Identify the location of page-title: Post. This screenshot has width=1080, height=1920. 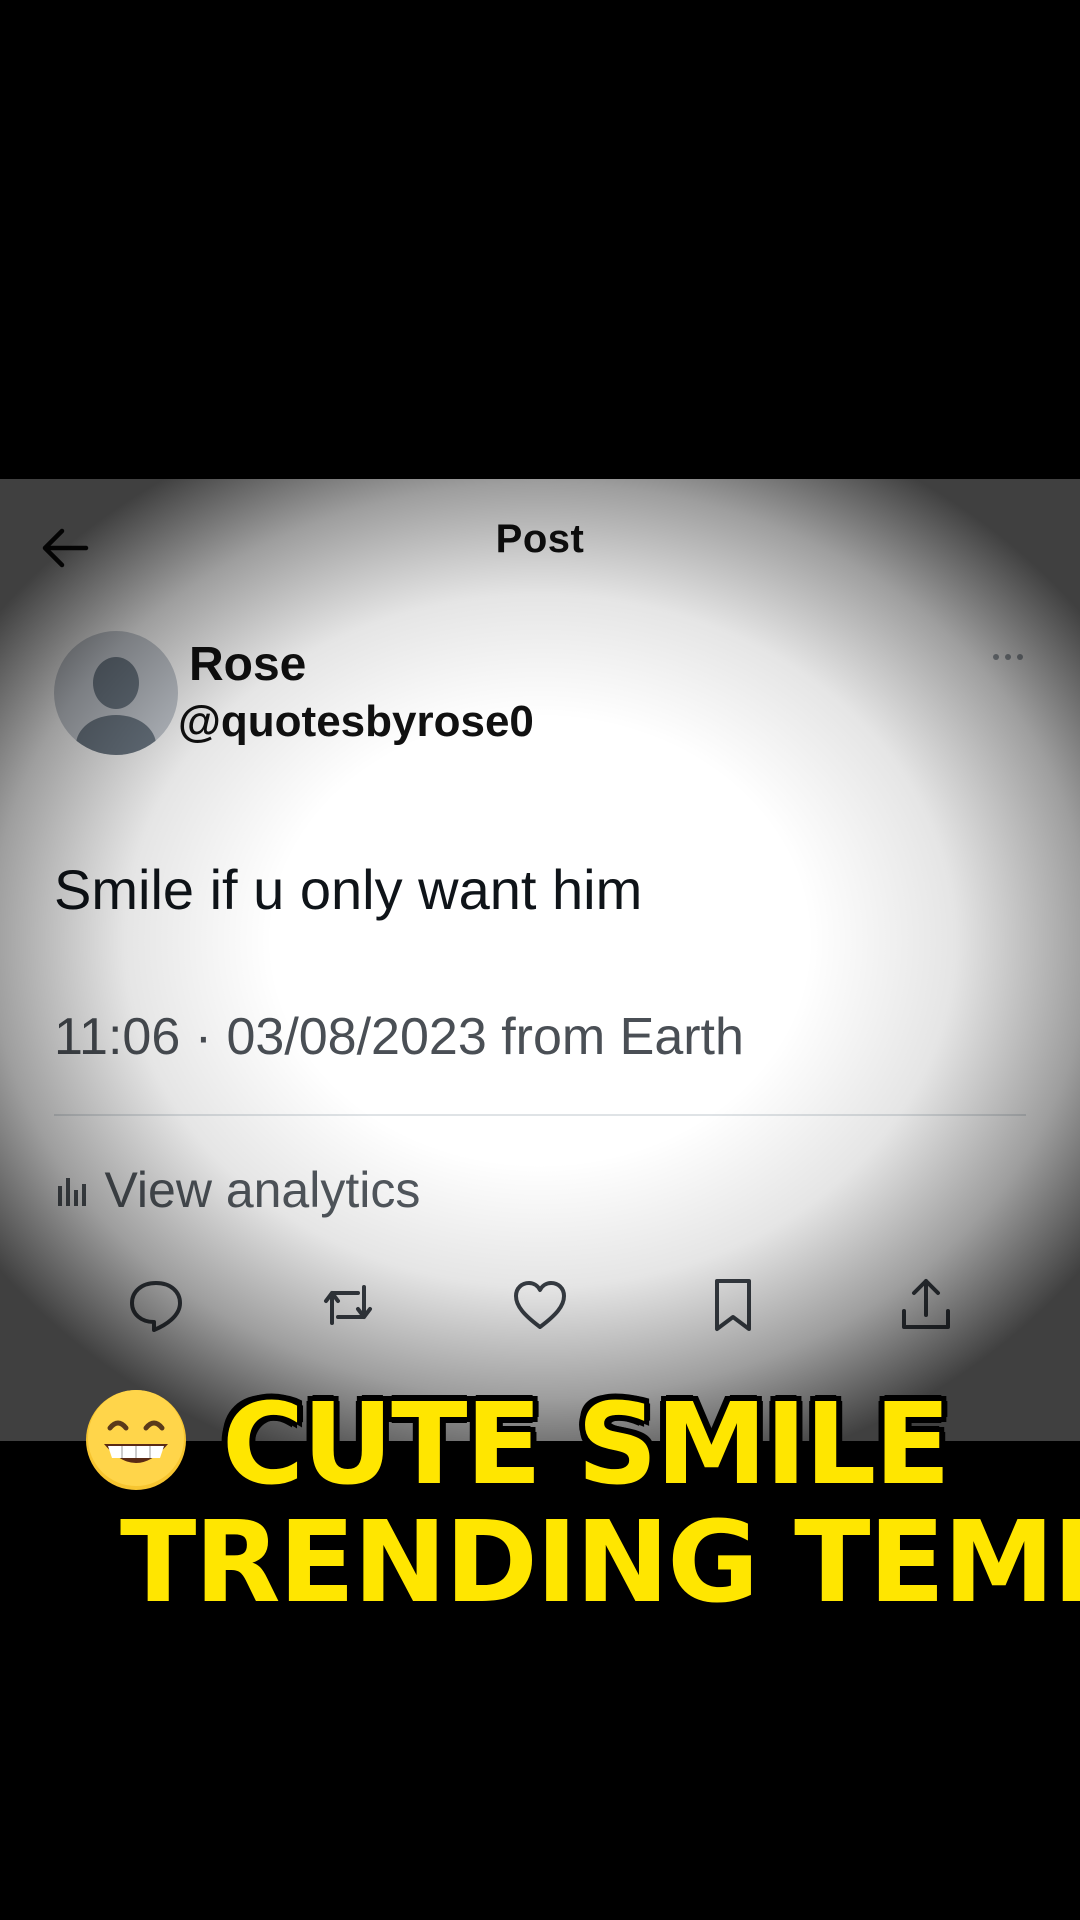
(540, 539).